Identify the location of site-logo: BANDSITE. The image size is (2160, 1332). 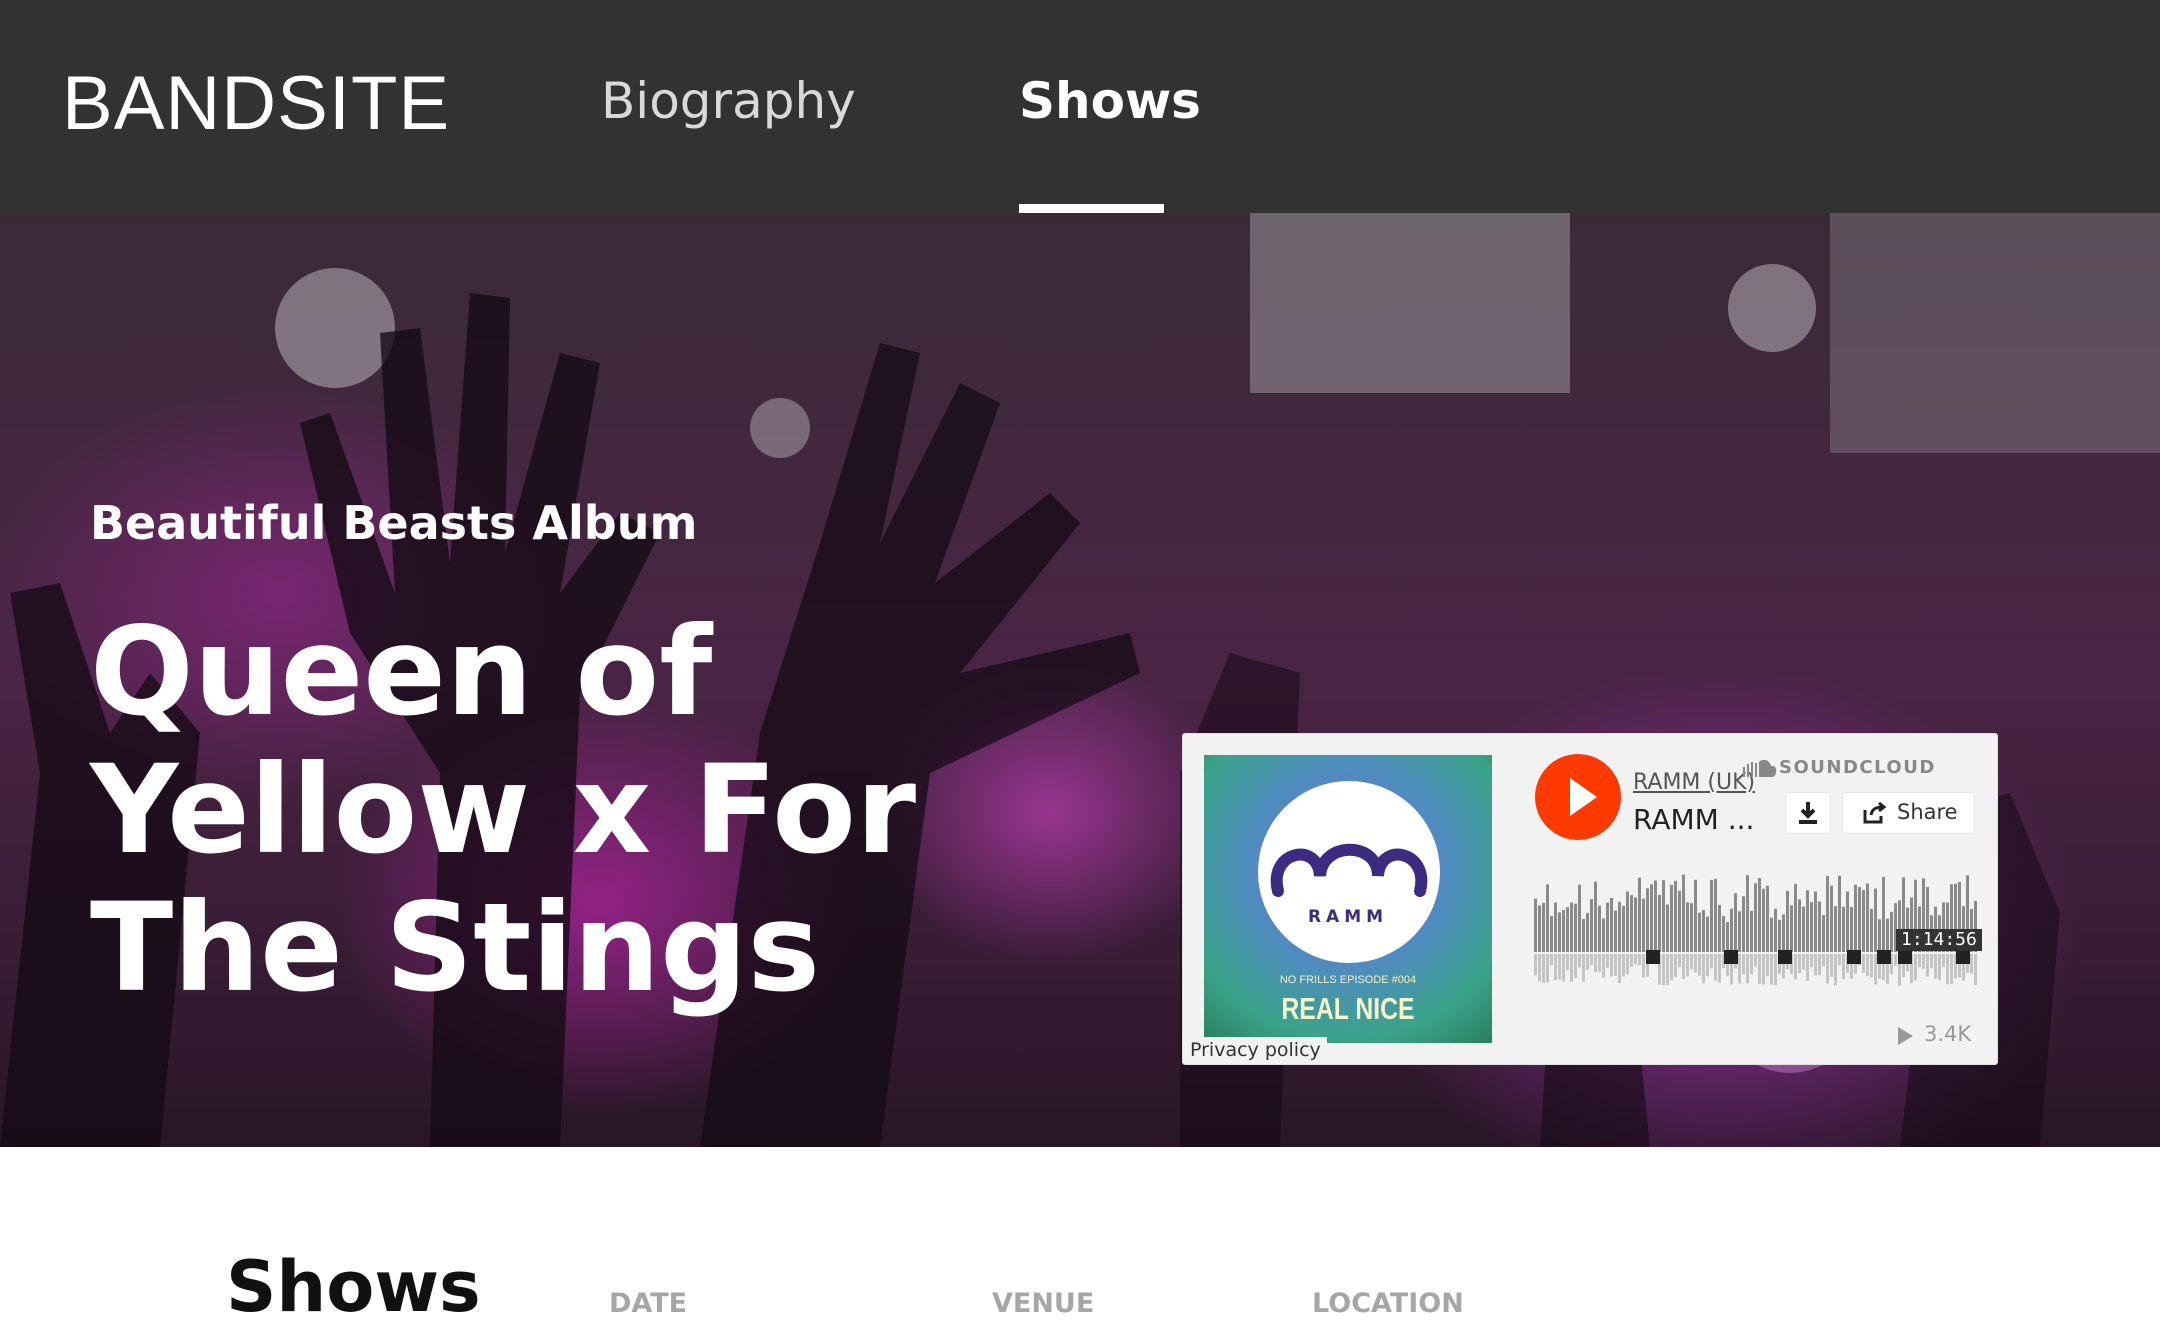
(256, 104).